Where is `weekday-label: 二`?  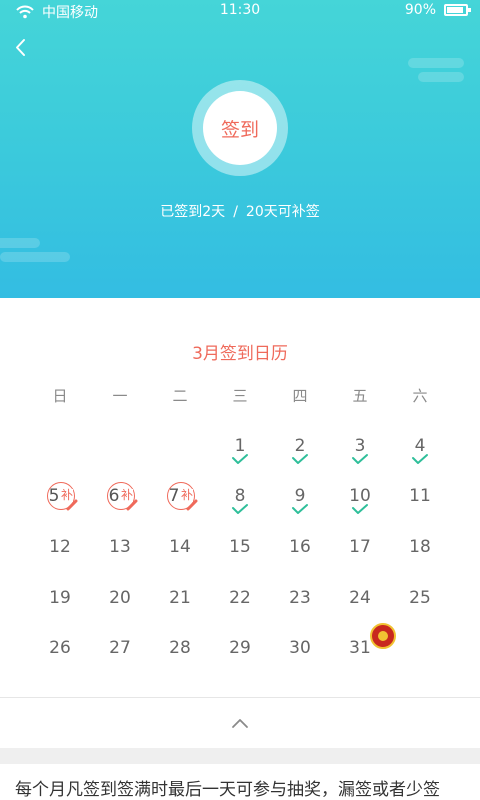 weekday-label: 二 is located at coordinates (180, 396).